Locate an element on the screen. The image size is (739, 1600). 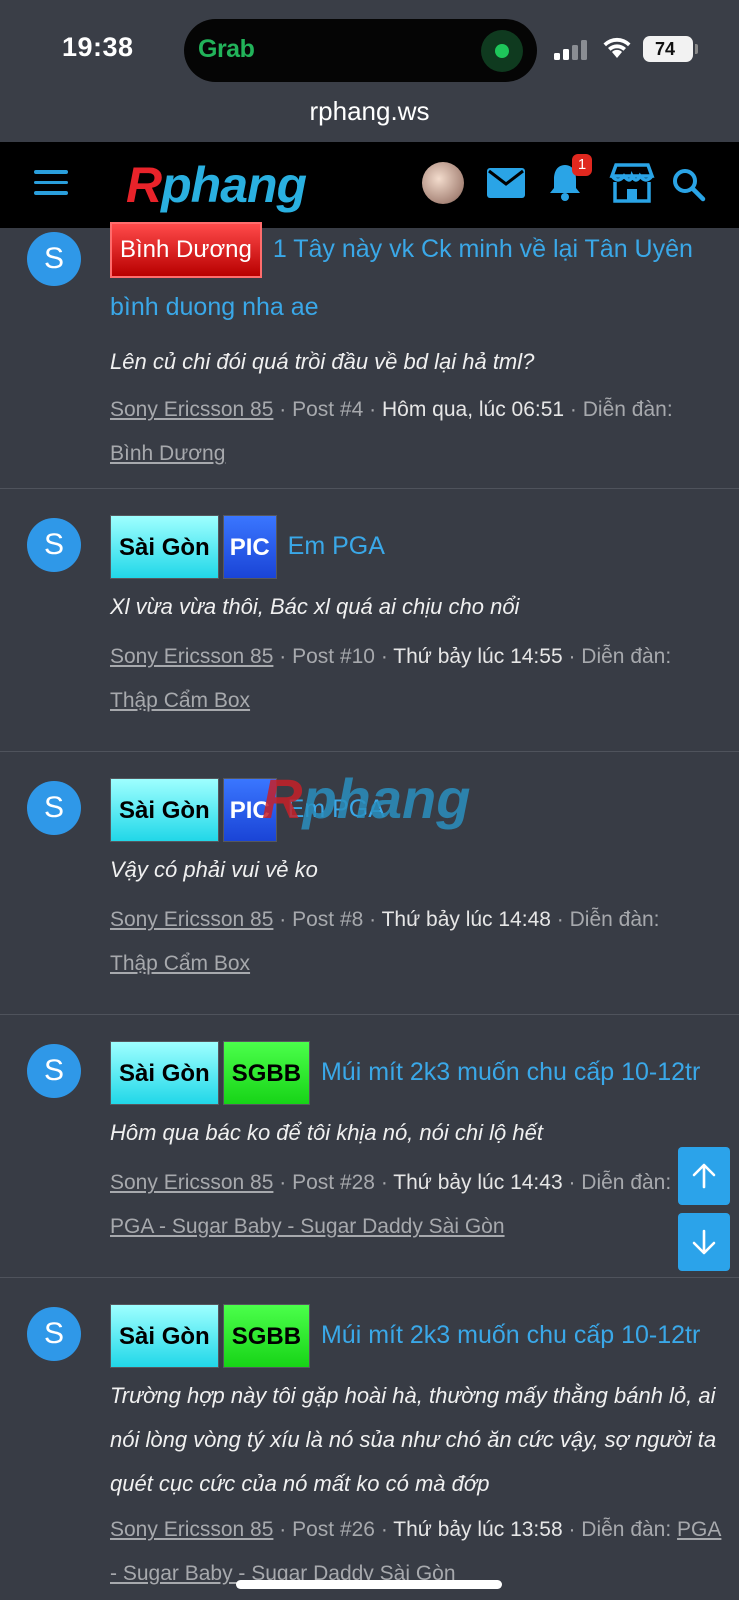
battery-indicator: 74 is located at coordinates (670, 49).